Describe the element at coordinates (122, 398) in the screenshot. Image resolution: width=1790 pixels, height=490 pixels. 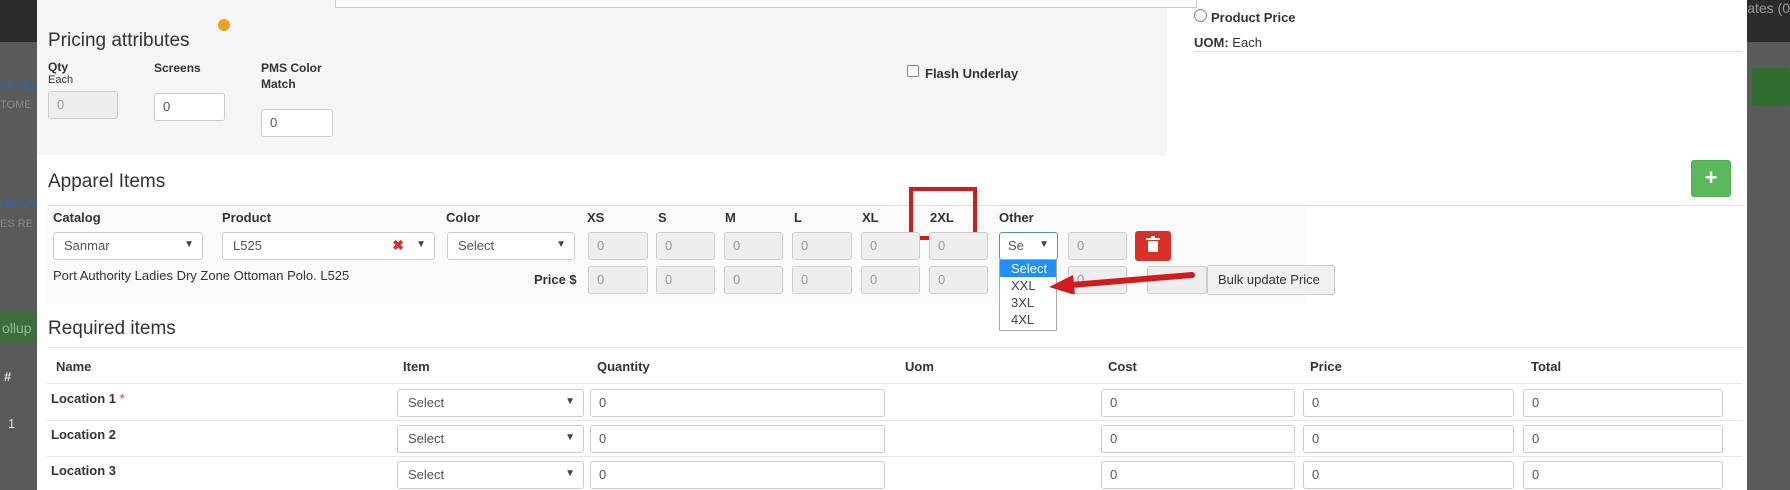
I see `required-mark: *` at that location.